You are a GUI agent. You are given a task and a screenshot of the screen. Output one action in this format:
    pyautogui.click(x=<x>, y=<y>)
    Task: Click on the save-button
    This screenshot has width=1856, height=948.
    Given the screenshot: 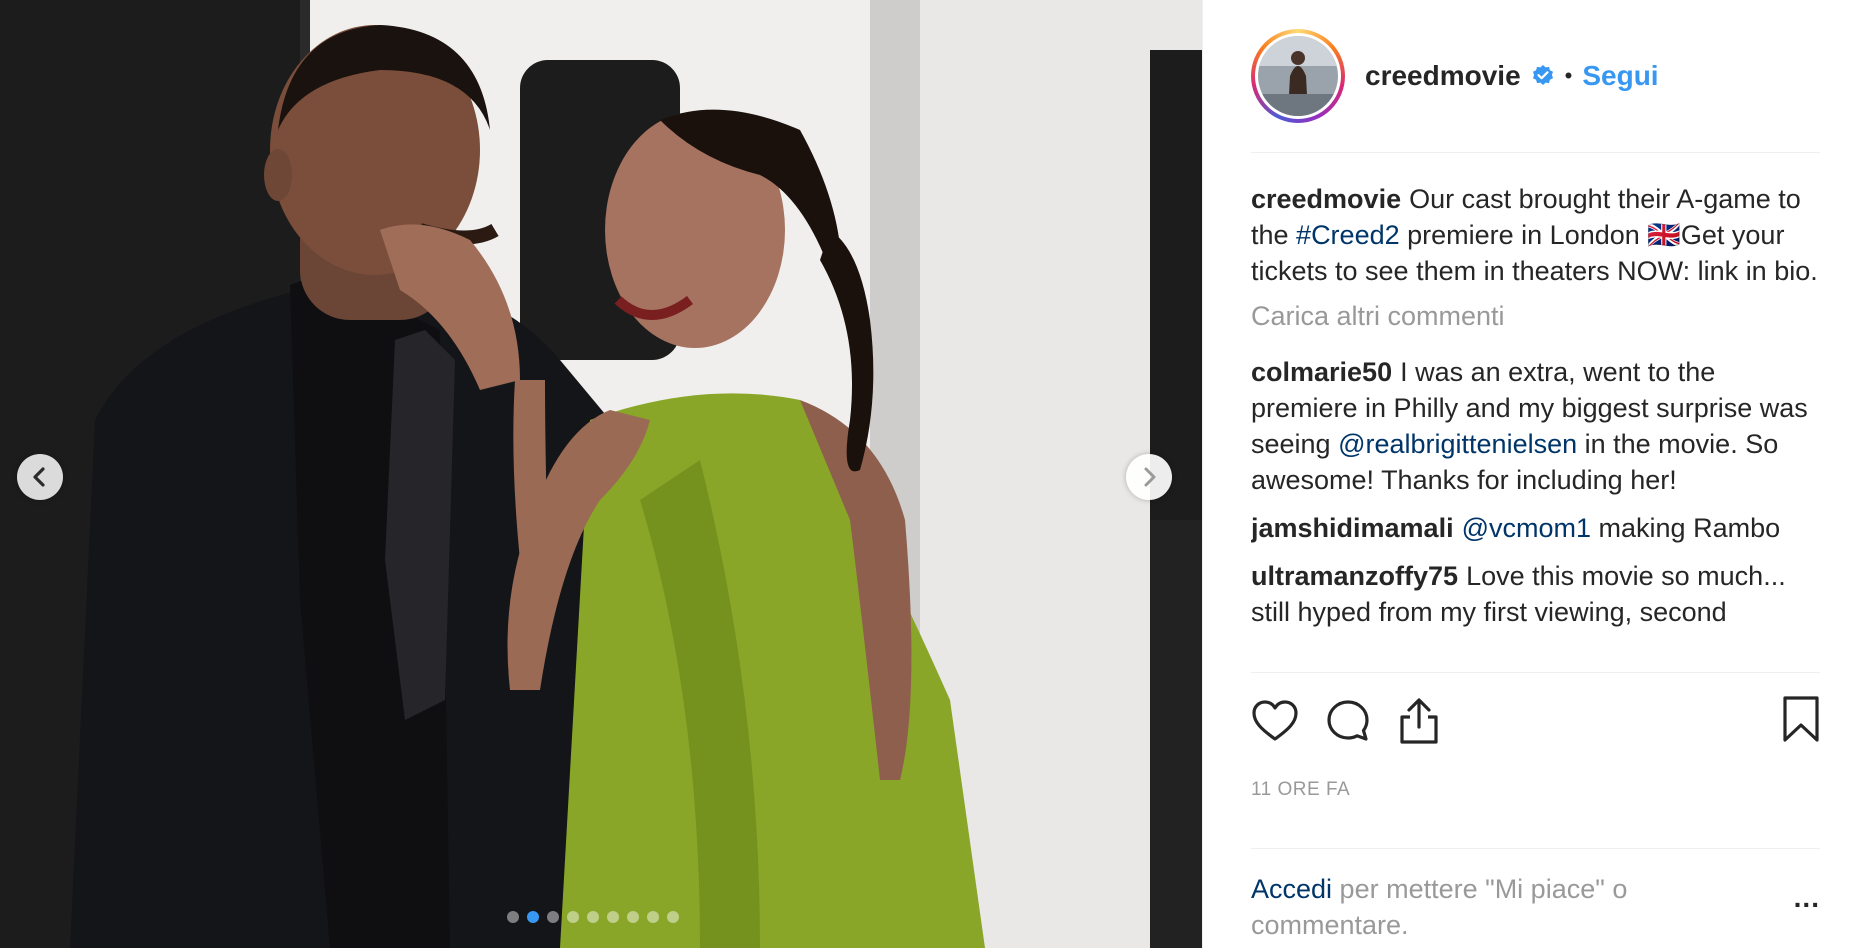 What is the action you would take?
    pyautogui.click(x=1801, y=721)
    